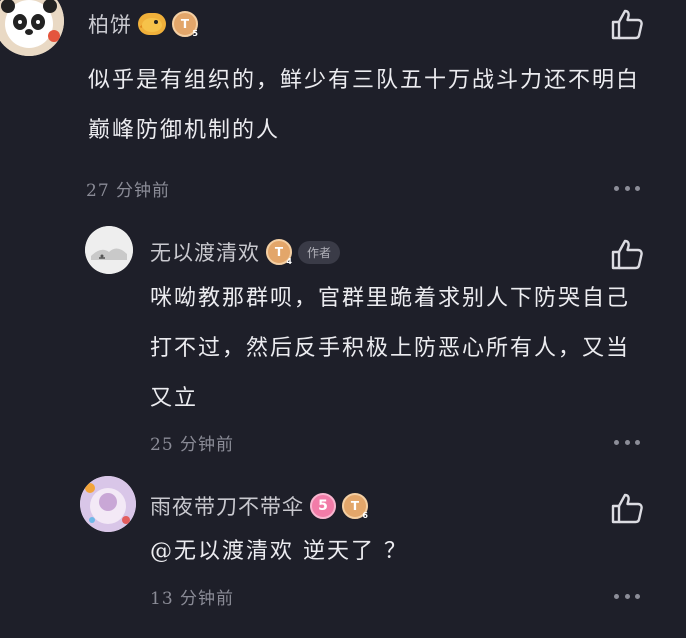 Image resolution: width=686 pixels, height=638 pixels. What do you see at coordinates (279, 551) in the screenshot?
I see `comment-content: @无以渡清欢 逆天了 ？` at bounding box center [279, 551].